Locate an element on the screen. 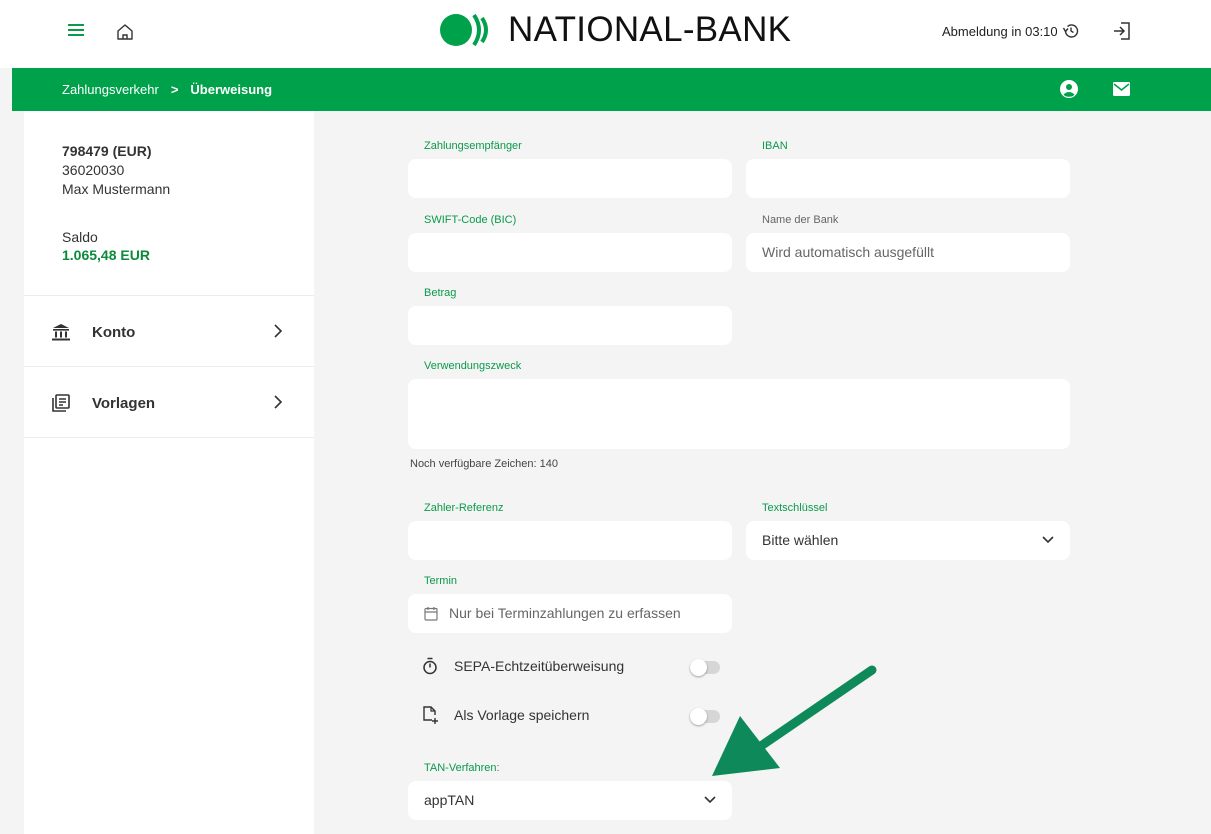  annotation-arrow-icon is located at coordinates (794, 720).